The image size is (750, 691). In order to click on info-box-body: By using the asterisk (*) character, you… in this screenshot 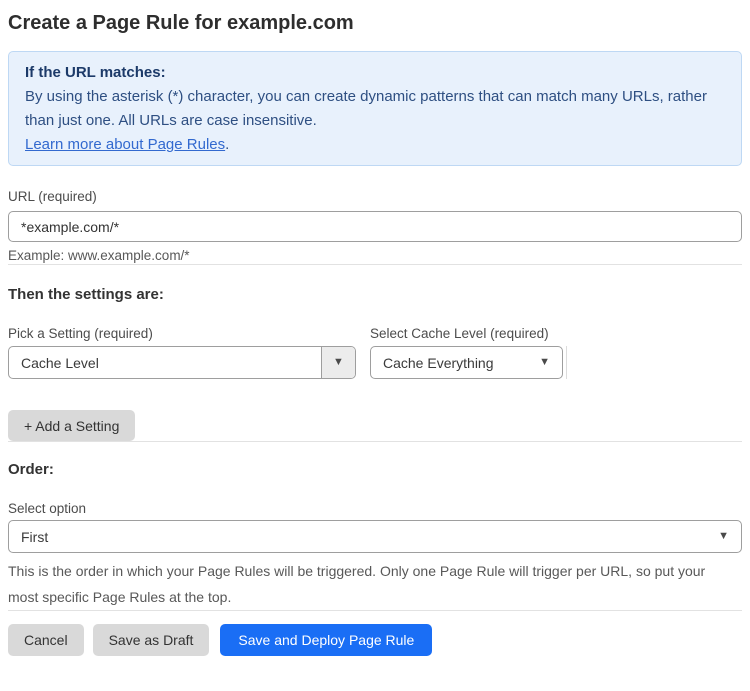, I will do `click(366, 108)`.